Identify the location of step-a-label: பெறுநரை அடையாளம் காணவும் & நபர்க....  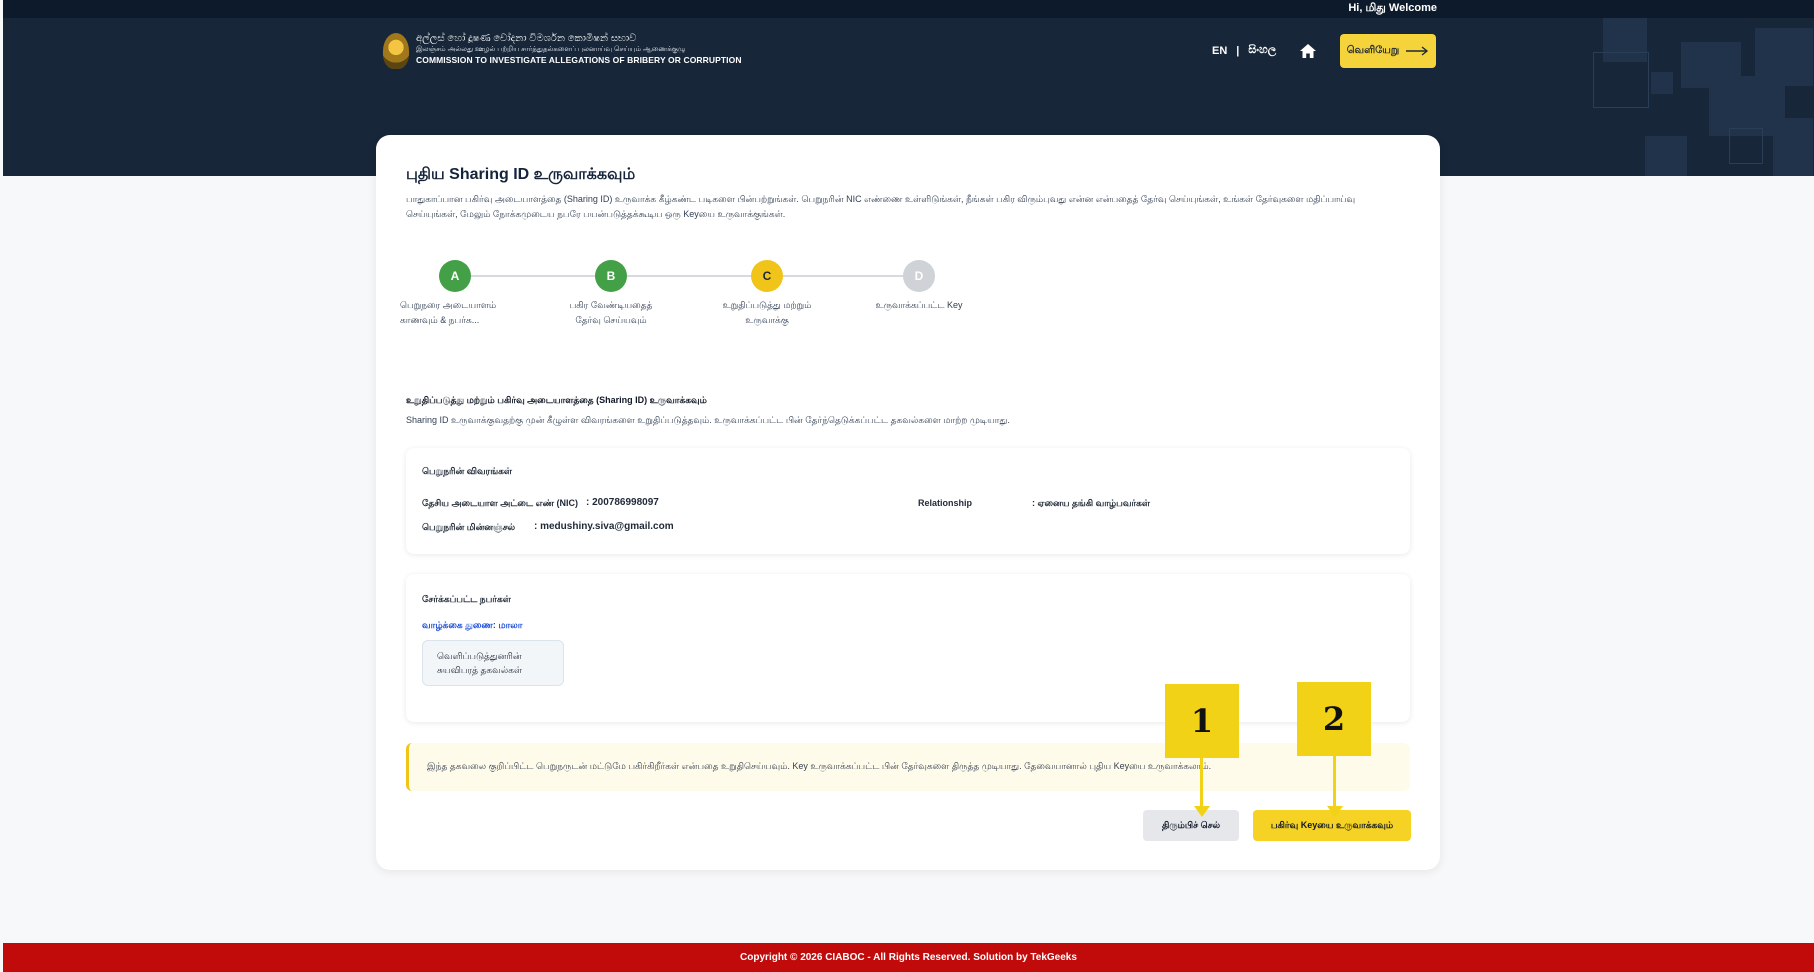
(448, 312).